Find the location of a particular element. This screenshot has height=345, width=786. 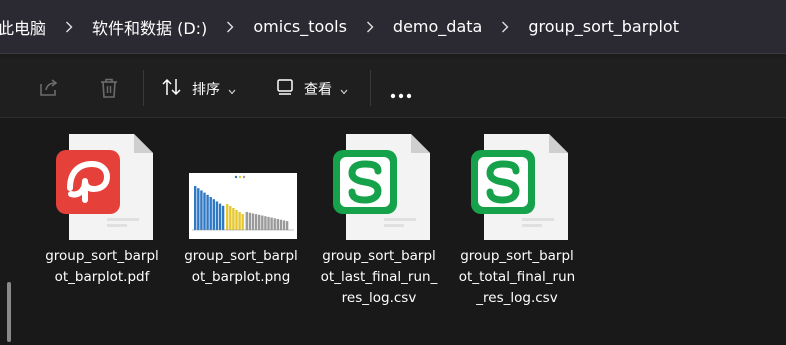

view-icon is located at coordinates (285, 89).